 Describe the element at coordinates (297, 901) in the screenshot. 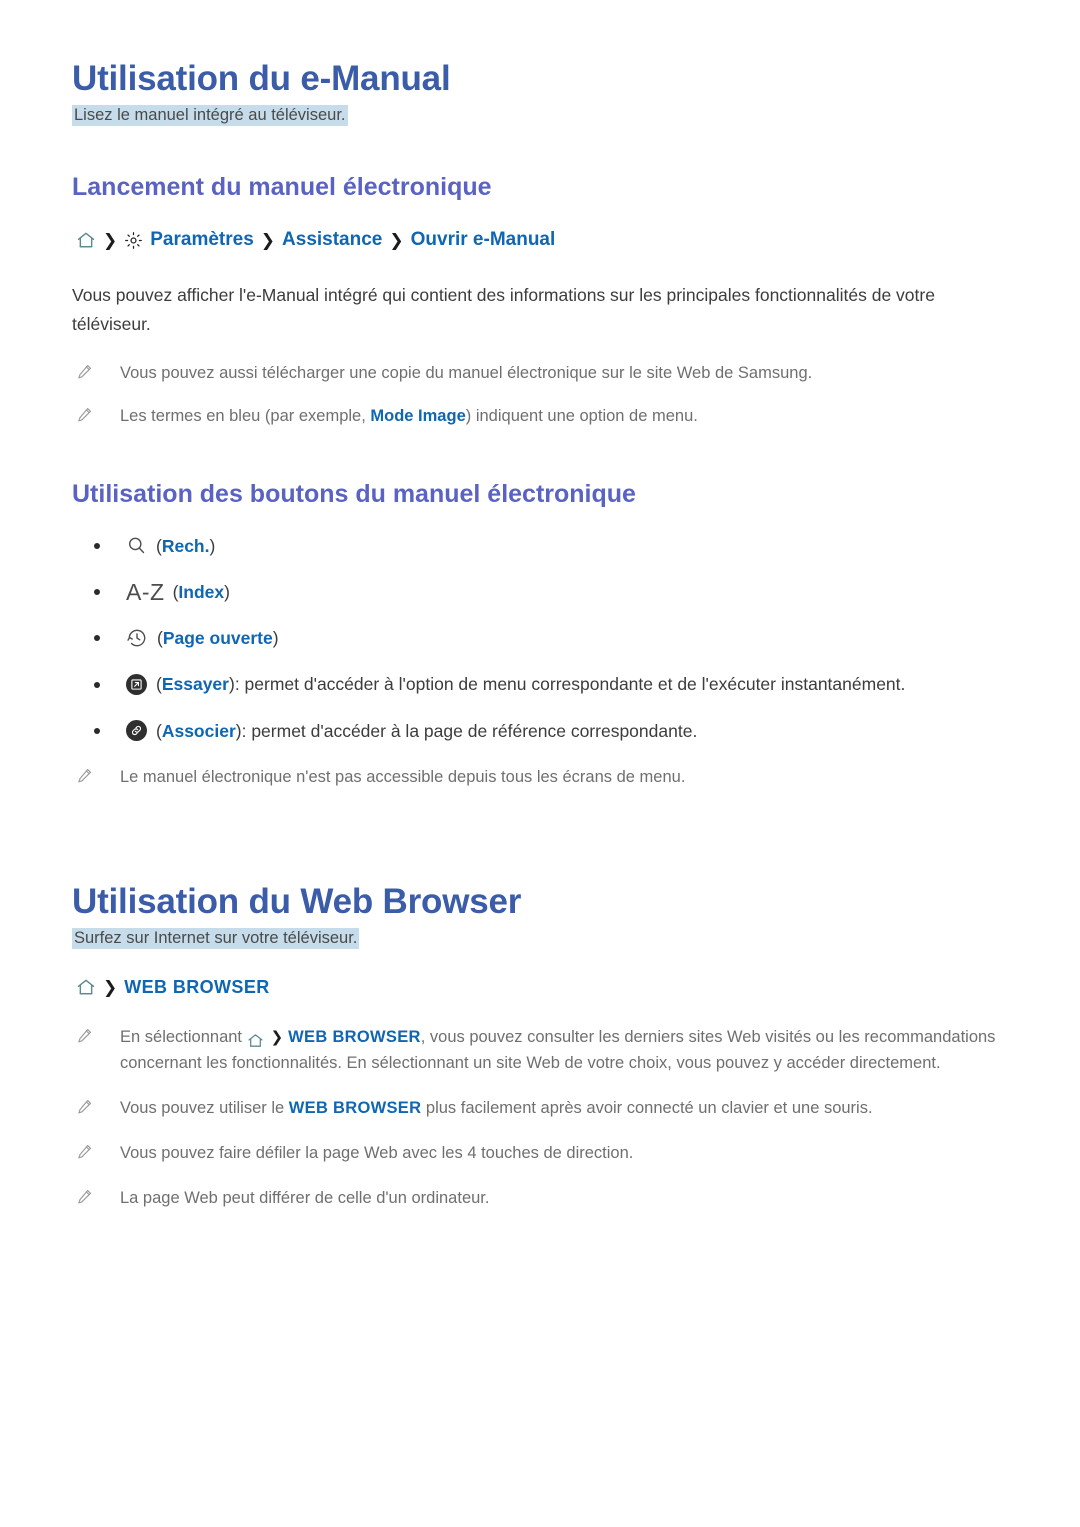

I see `page-title-web-browser: Utilisation du Web Browser` at that location.